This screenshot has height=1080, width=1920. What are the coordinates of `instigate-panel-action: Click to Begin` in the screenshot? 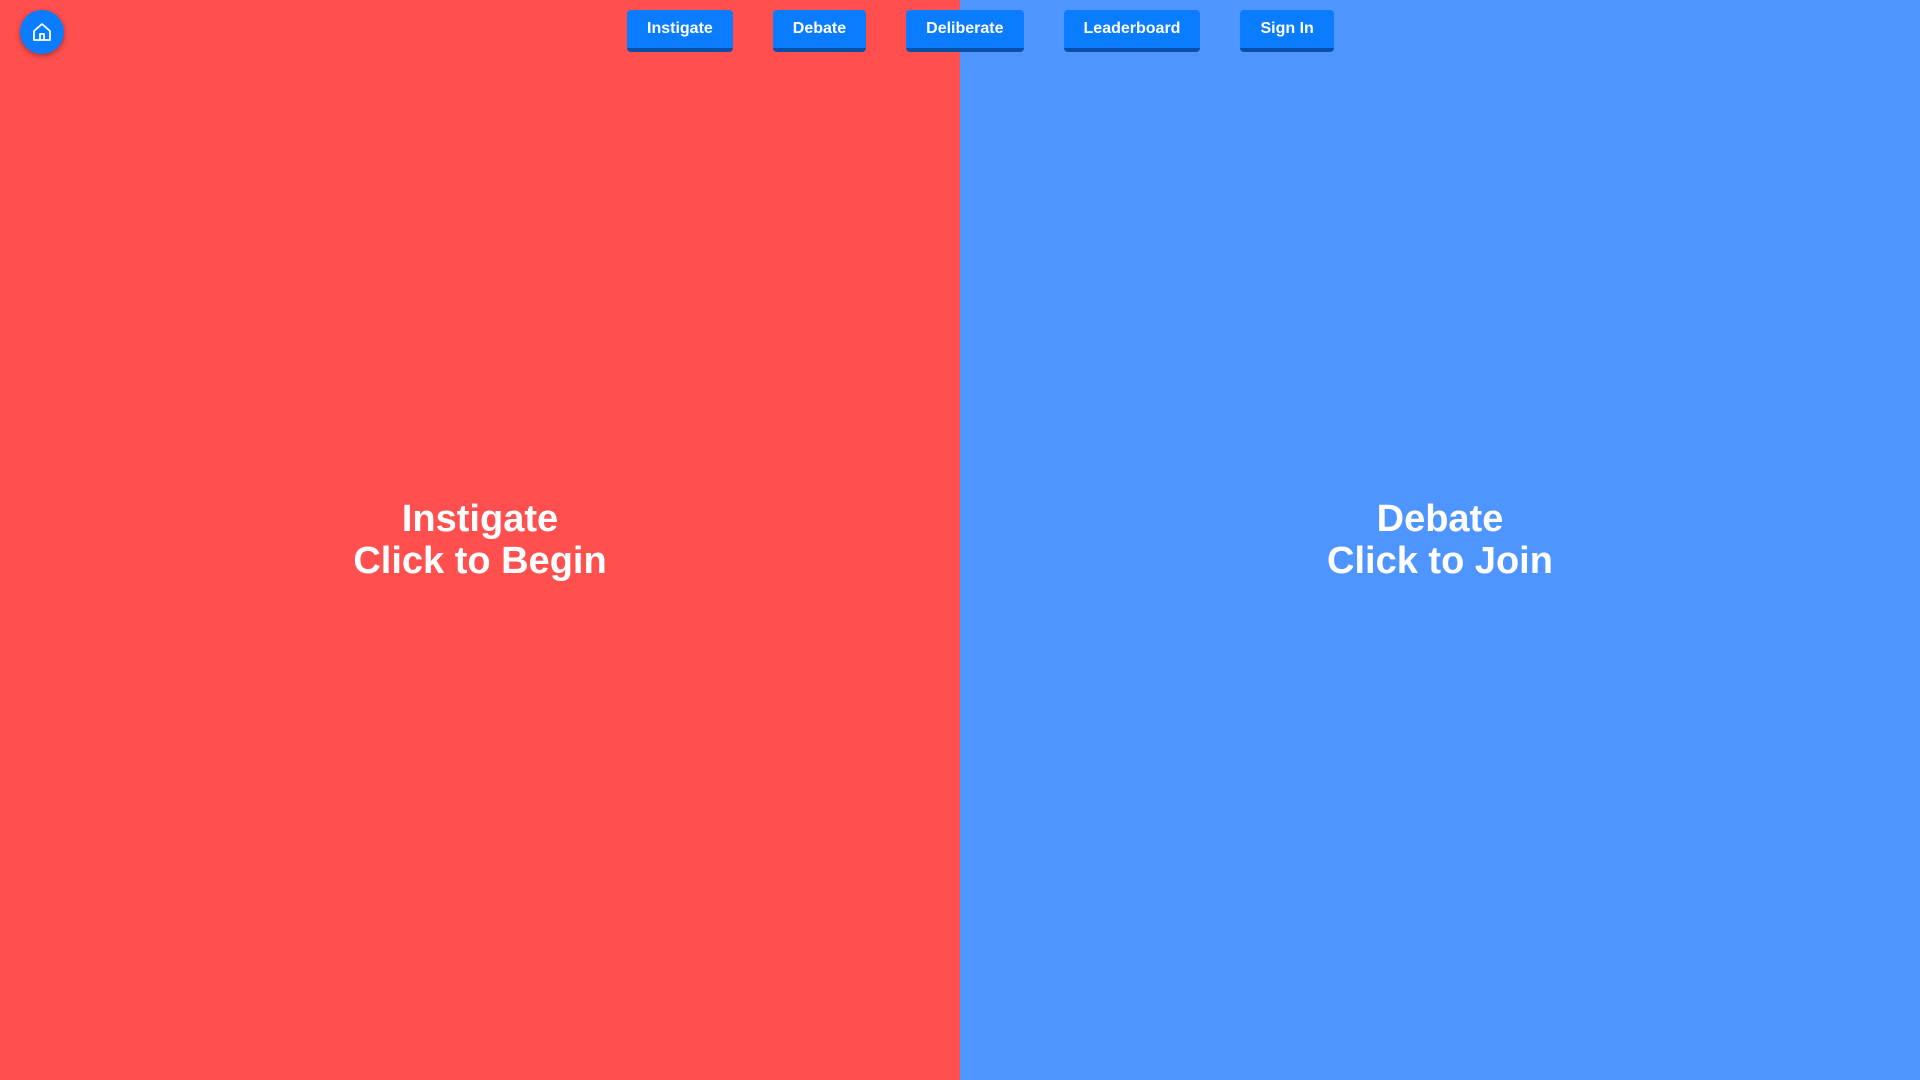 It's located at (480, 561).